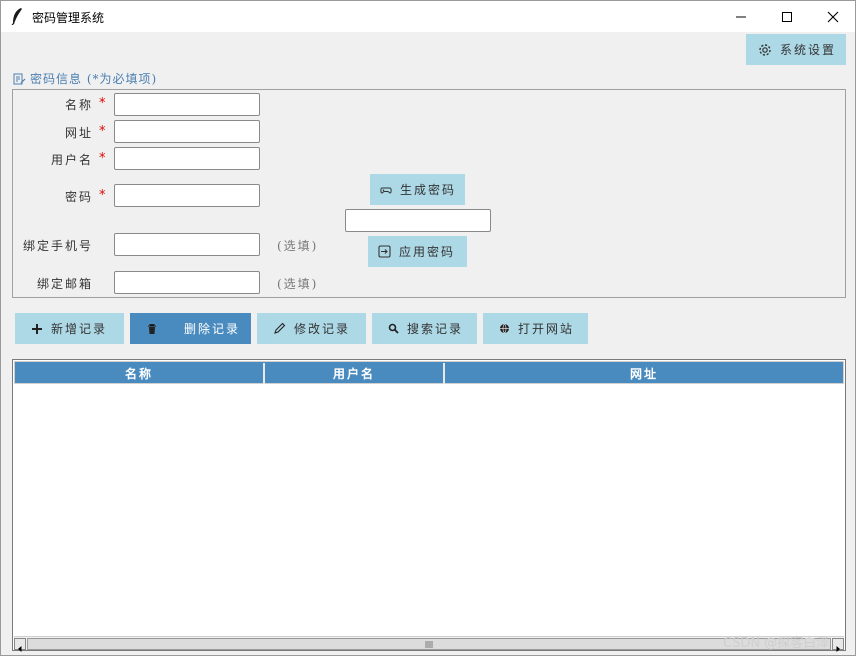  I want to click on close-button, so click(833, 16).